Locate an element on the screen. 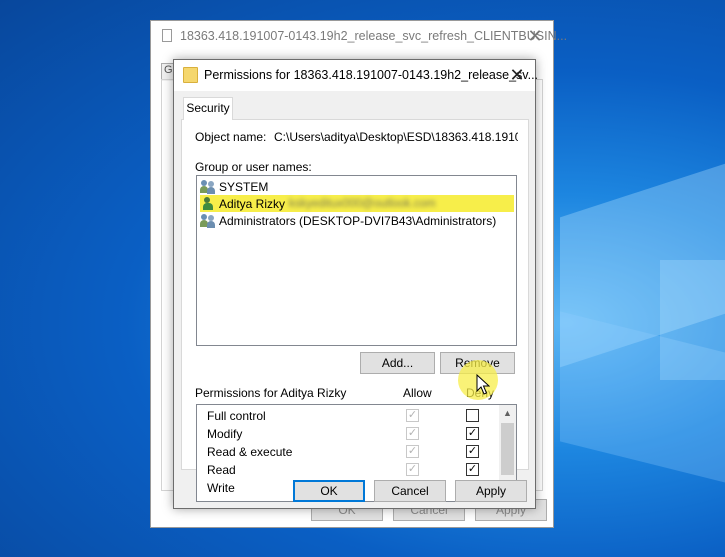 Image resolution: width=725 pixels, height=557 pixels. permission-name: Read is located at coordinates (221, 470).